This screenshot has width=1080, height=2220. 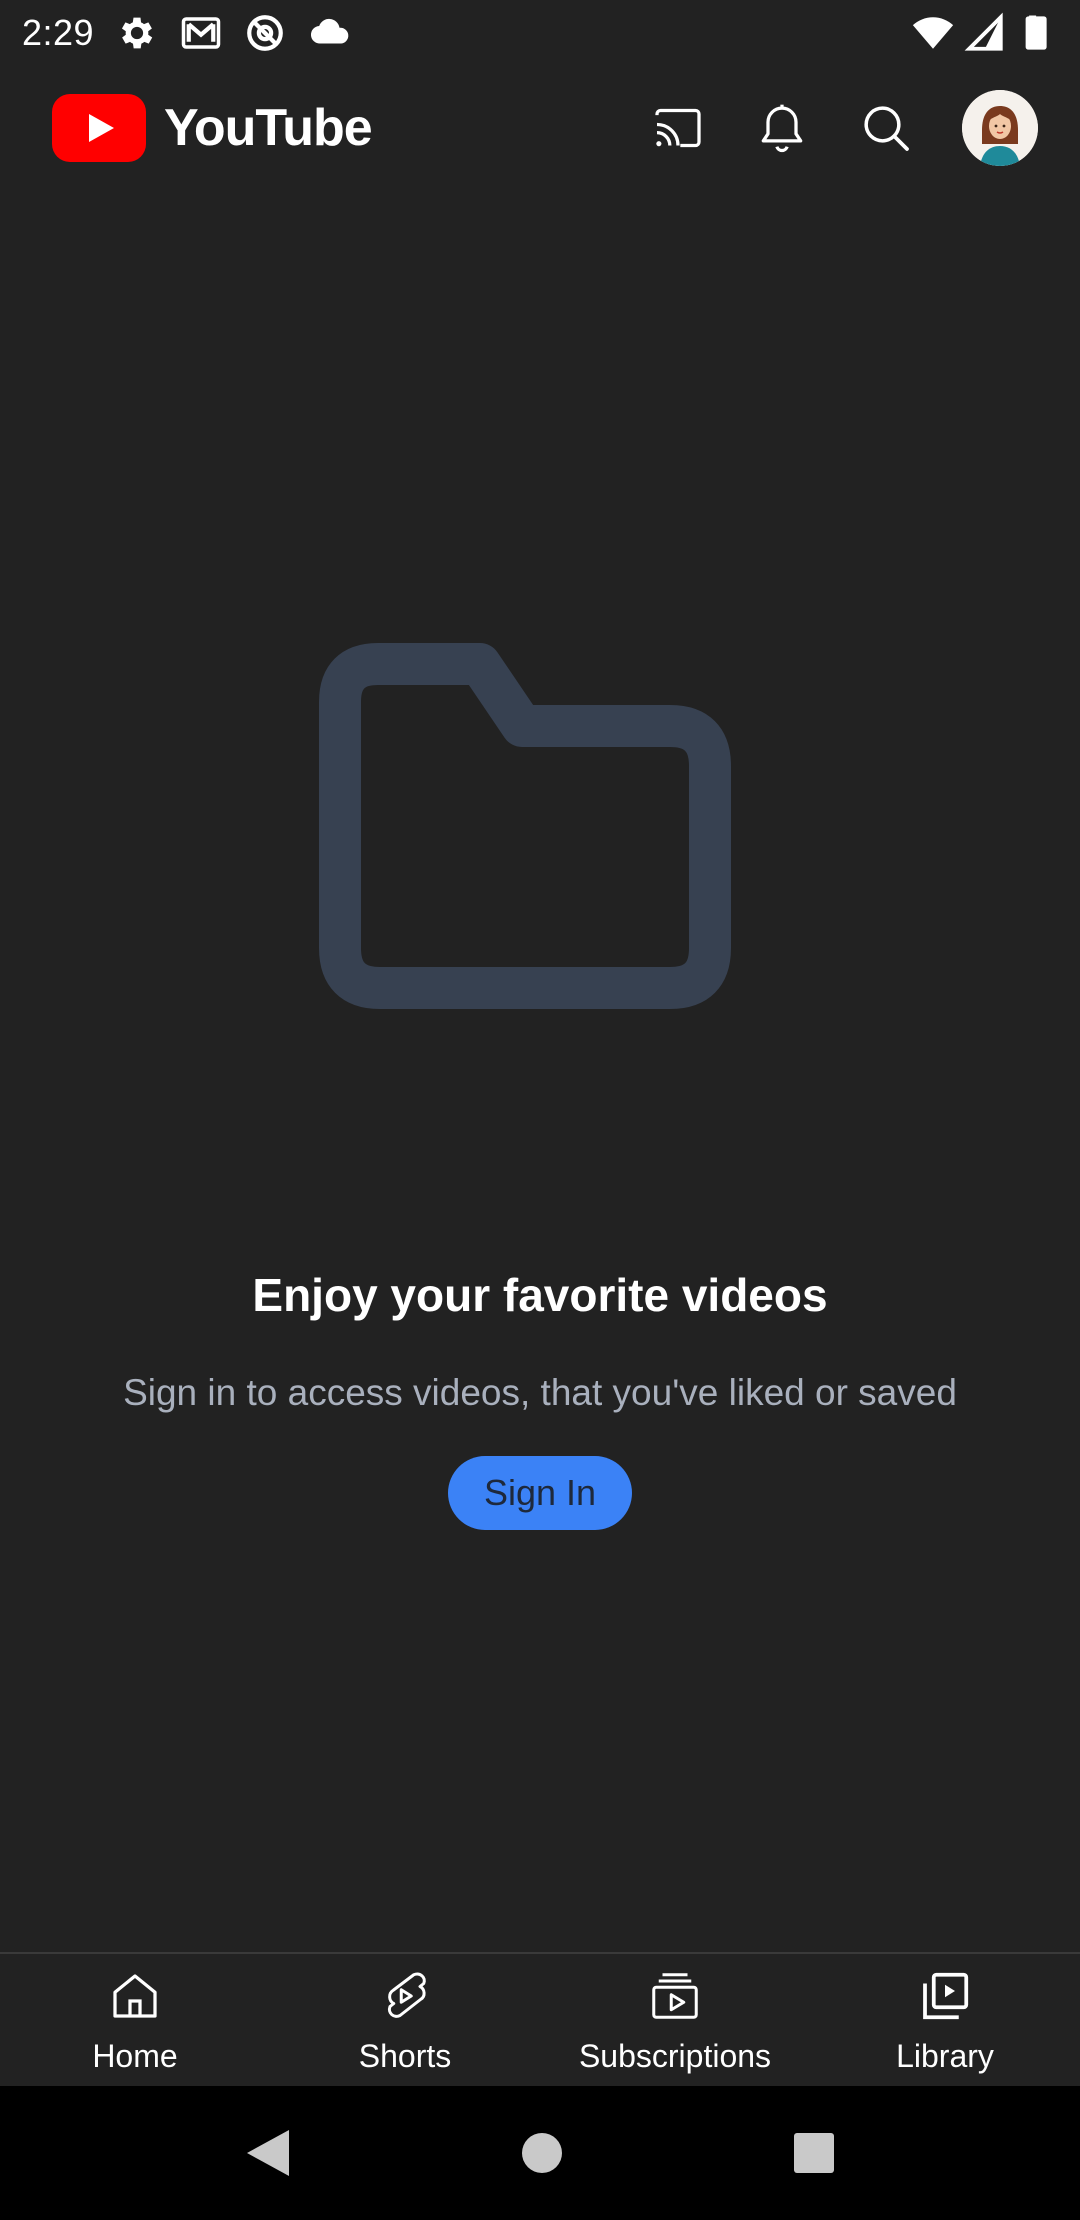 I want to click on subscriptions-icon, so click(x=675, y=1996).